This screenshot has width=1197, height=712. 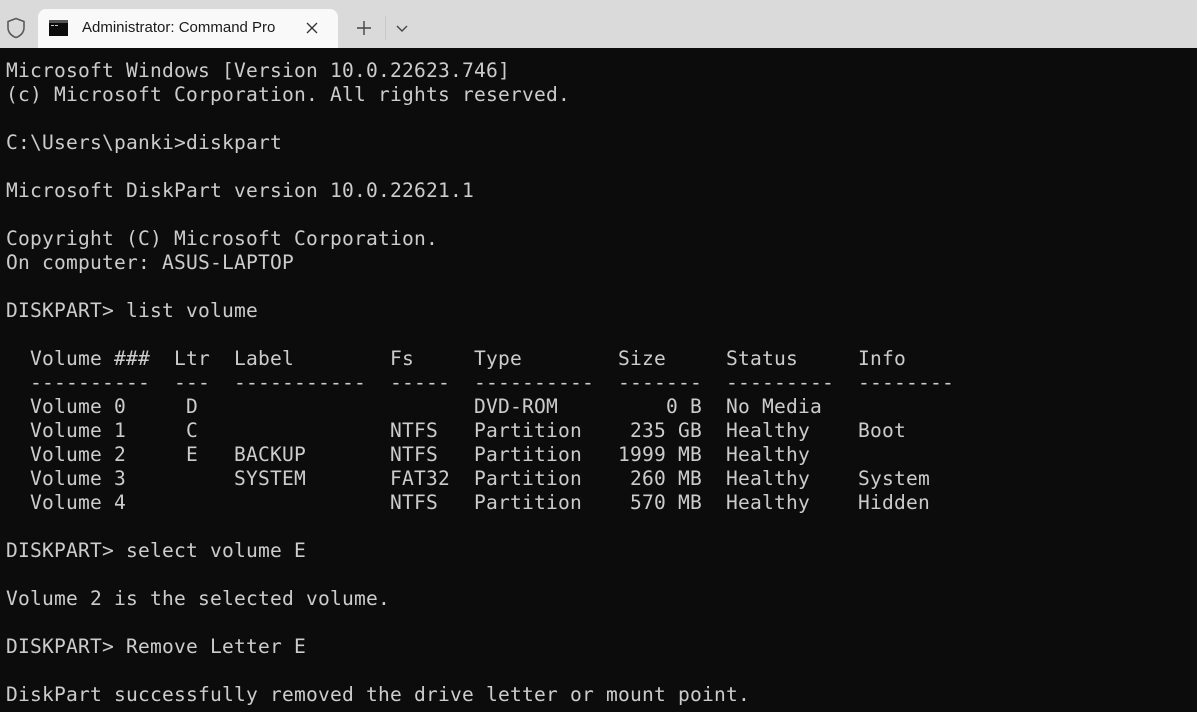 What do you see at coordinates (198, 598) in the screenshot?
I see `terminal-line: Volume 2 is the selected volume.` at bounding box center [198, 598].